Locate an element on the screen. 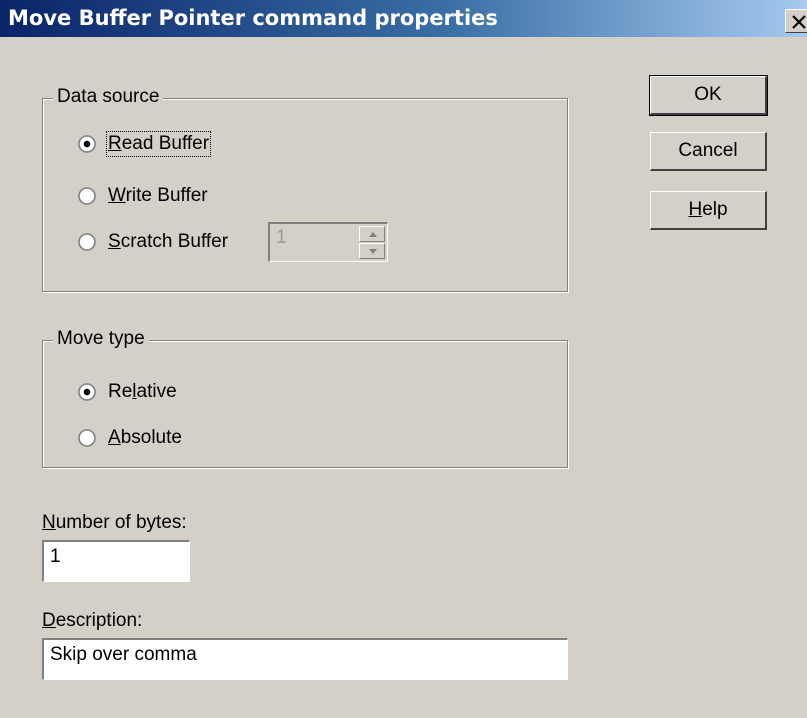 The height and width of the screenshot is (718, 807). cancel-button: Cancel is located at coordinates (708, 151).